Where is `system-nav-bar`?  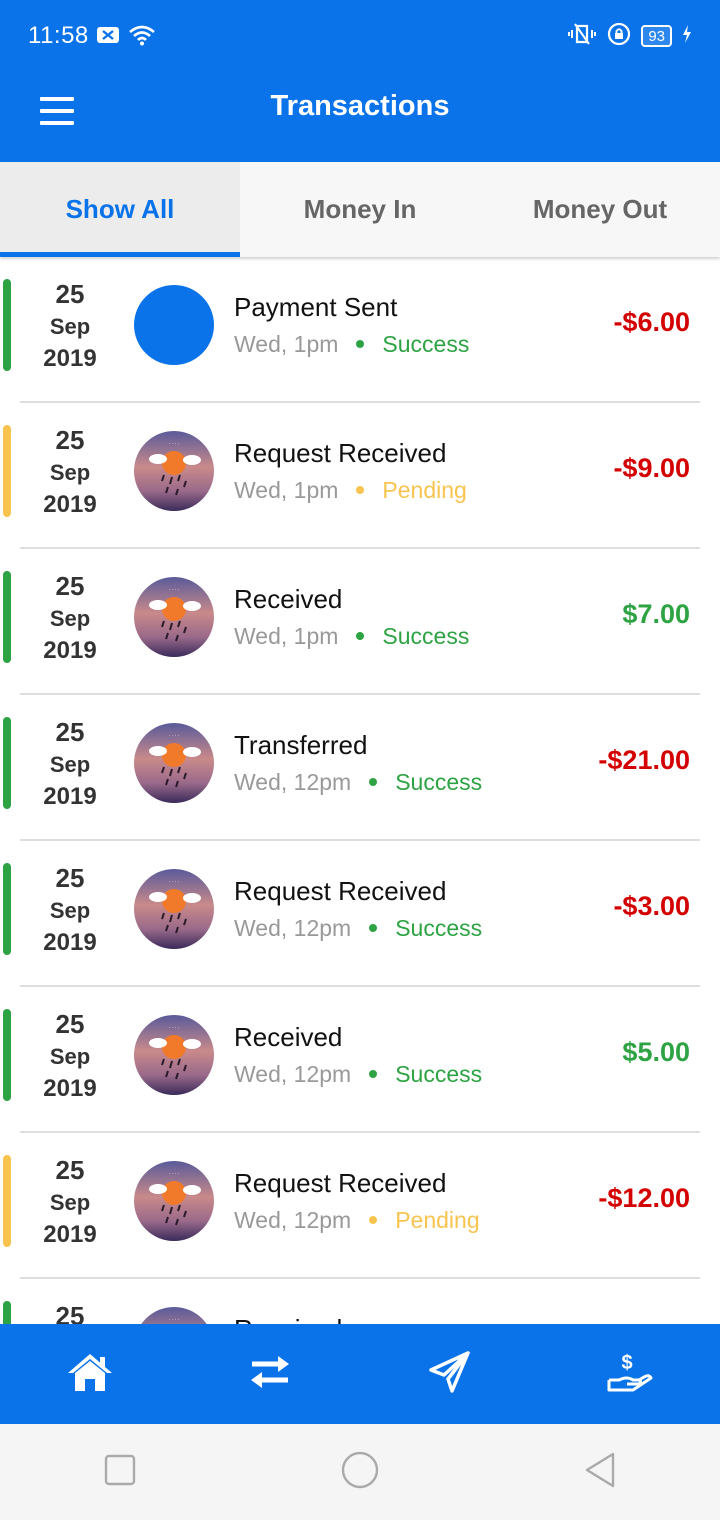
system-nav-bar is located at coordinates (360, 1472).